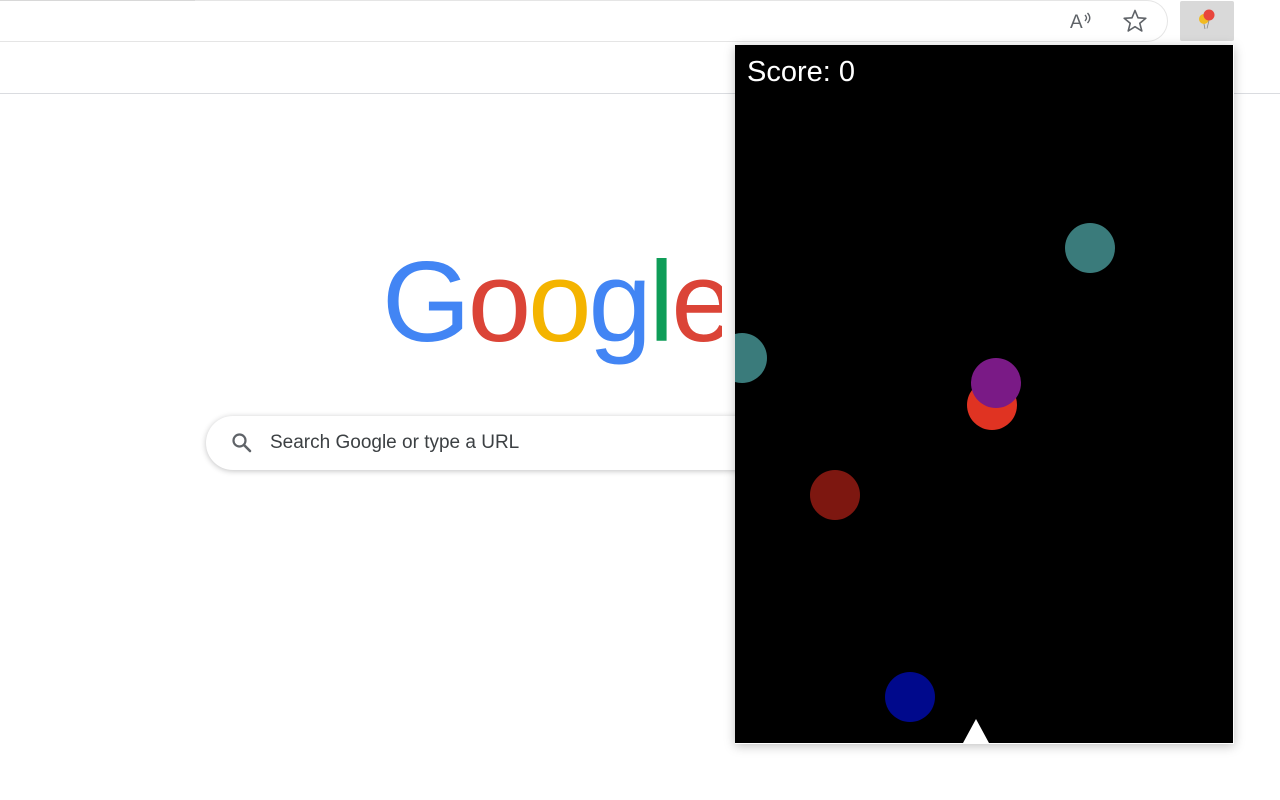 The image size is (1280, 800). What do you see at coordinates (619, 305) in the screenshot?
I see `logo-letter-g2: g` at bounding box center [619, 305].